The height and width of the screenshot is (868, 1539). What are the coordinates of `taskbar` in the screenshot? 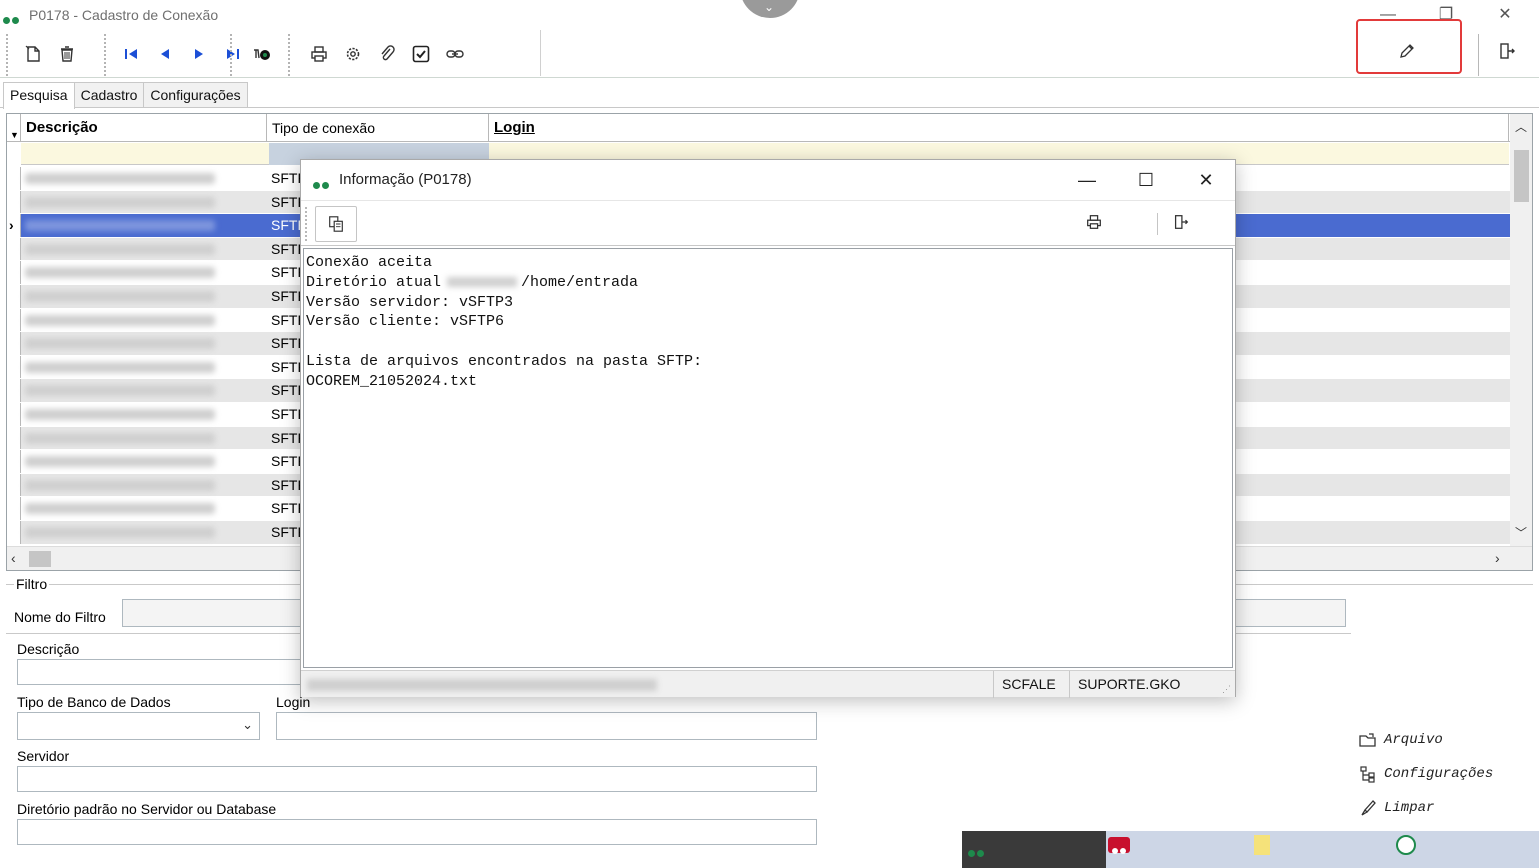 It's located at (1250, 849).